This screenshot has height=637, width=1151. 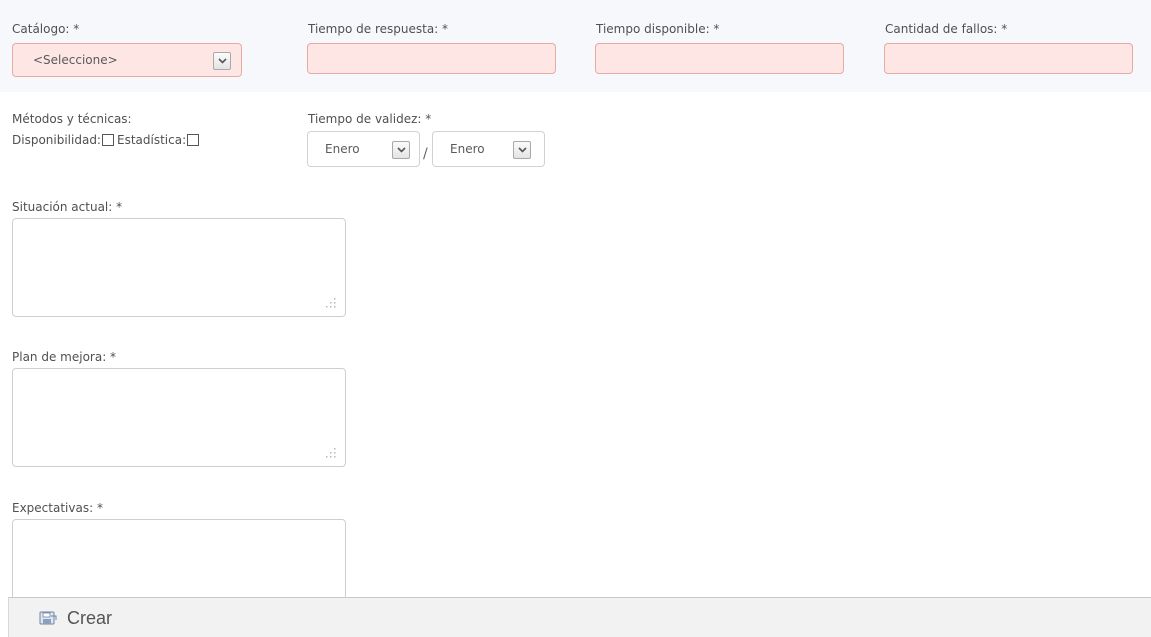 I want to click on disponibilidad-label: Disponibilidad:, so click(x=56, y=140).